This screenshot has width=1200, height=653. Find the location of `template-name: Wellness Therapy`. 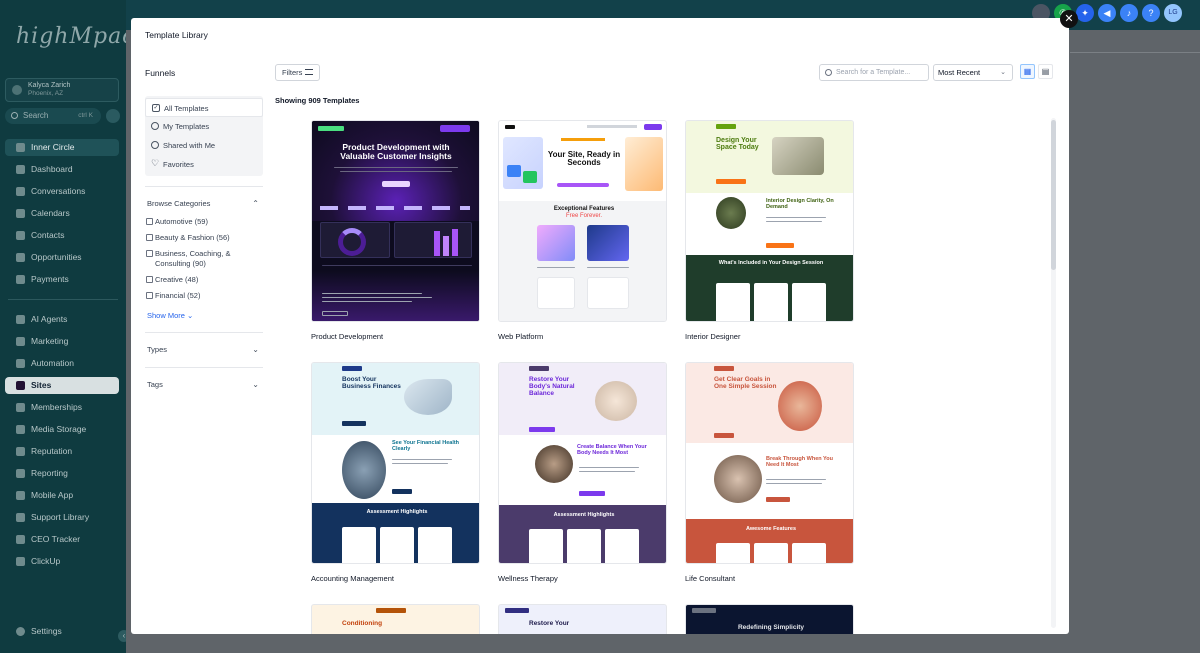

template-name: Wellness Therapy is located at coordinates (528, 578).